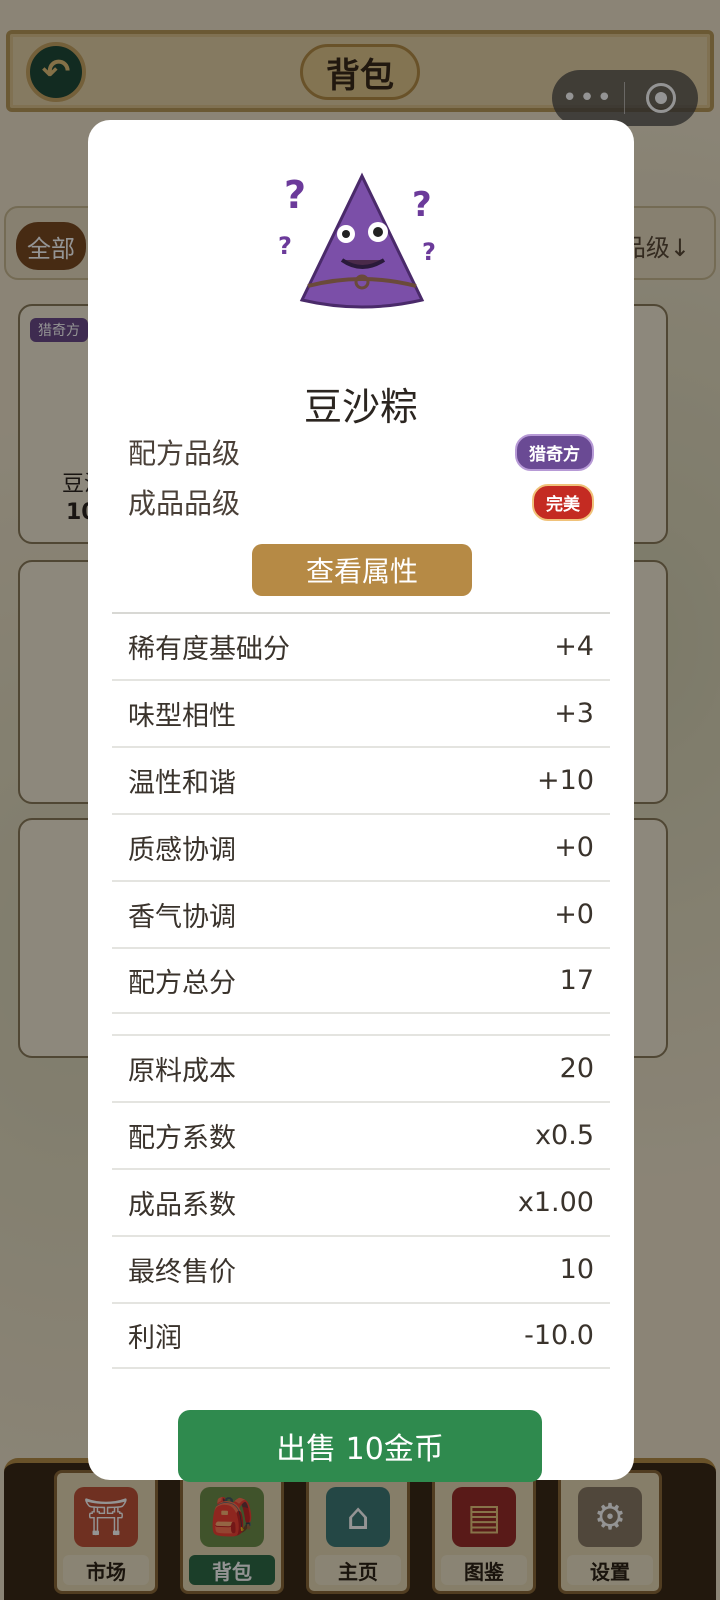  I want to click on table-row: 最终售价 10, so click(361, 1268).